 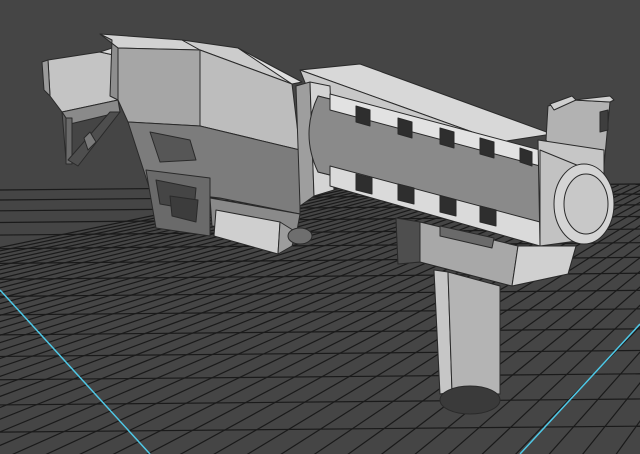 What do you see at coordinates (320, 377) in the screenshot?
I see `grid-line` at bounding box center [320, 377].